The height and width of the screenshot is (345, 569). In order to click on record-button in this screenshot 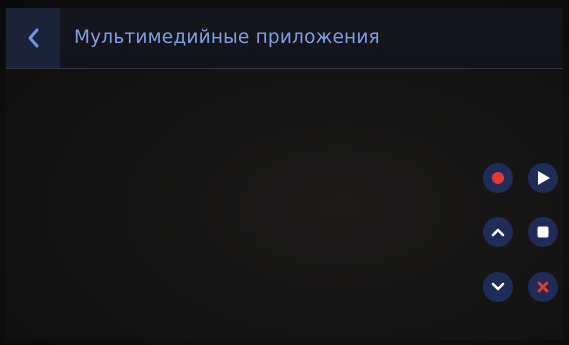, I will do `click(498, 178)`.